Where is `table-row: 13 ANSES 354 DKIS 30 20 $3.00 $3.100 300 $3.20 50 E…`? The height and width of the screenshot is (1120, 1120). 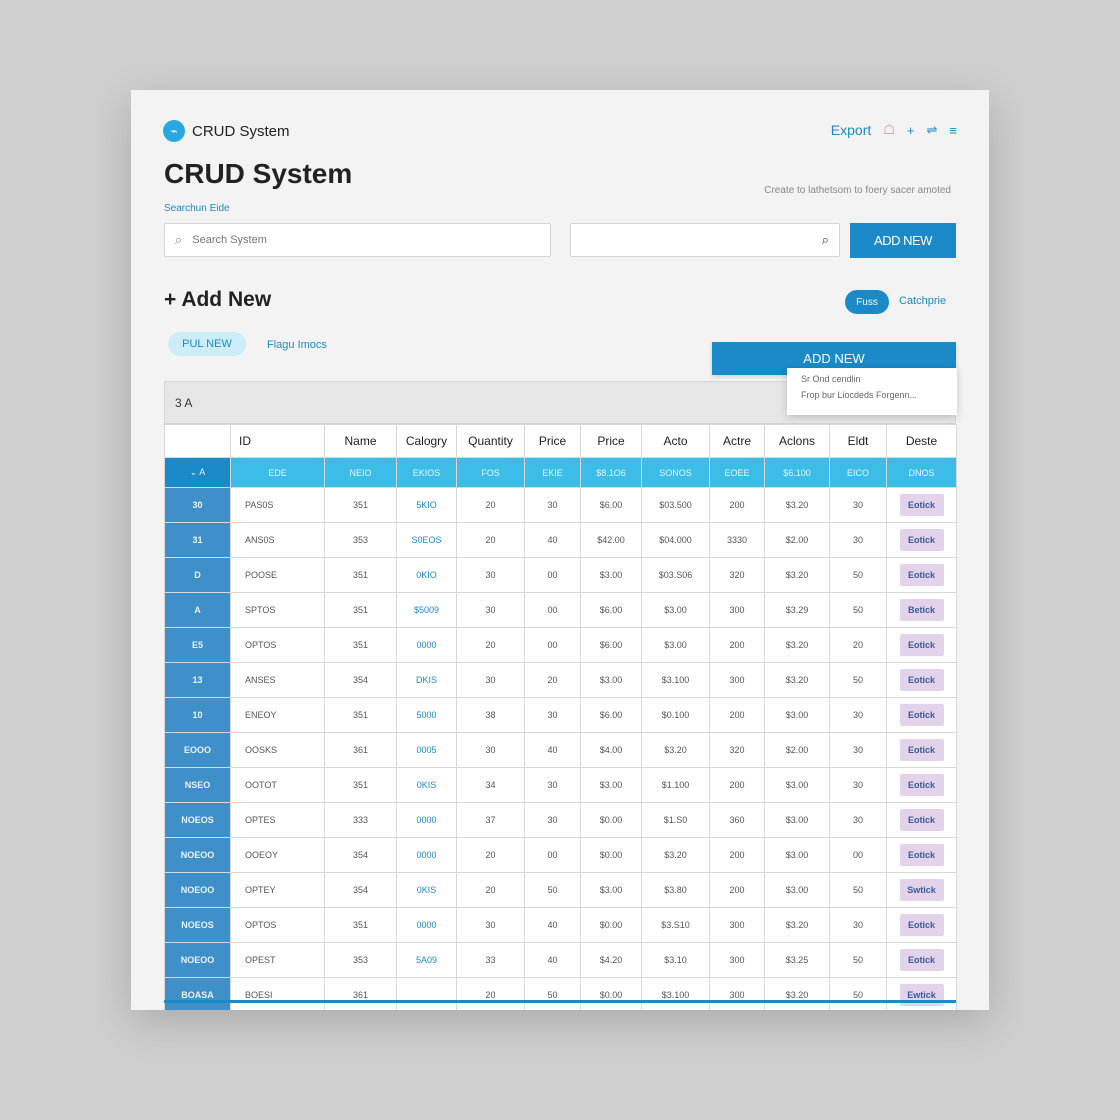
table-row: 13 ANSES 354 DKIS 30 20 $3.00 $3.100 300 $3.20 50 E… is located at coordinates (560, 680).